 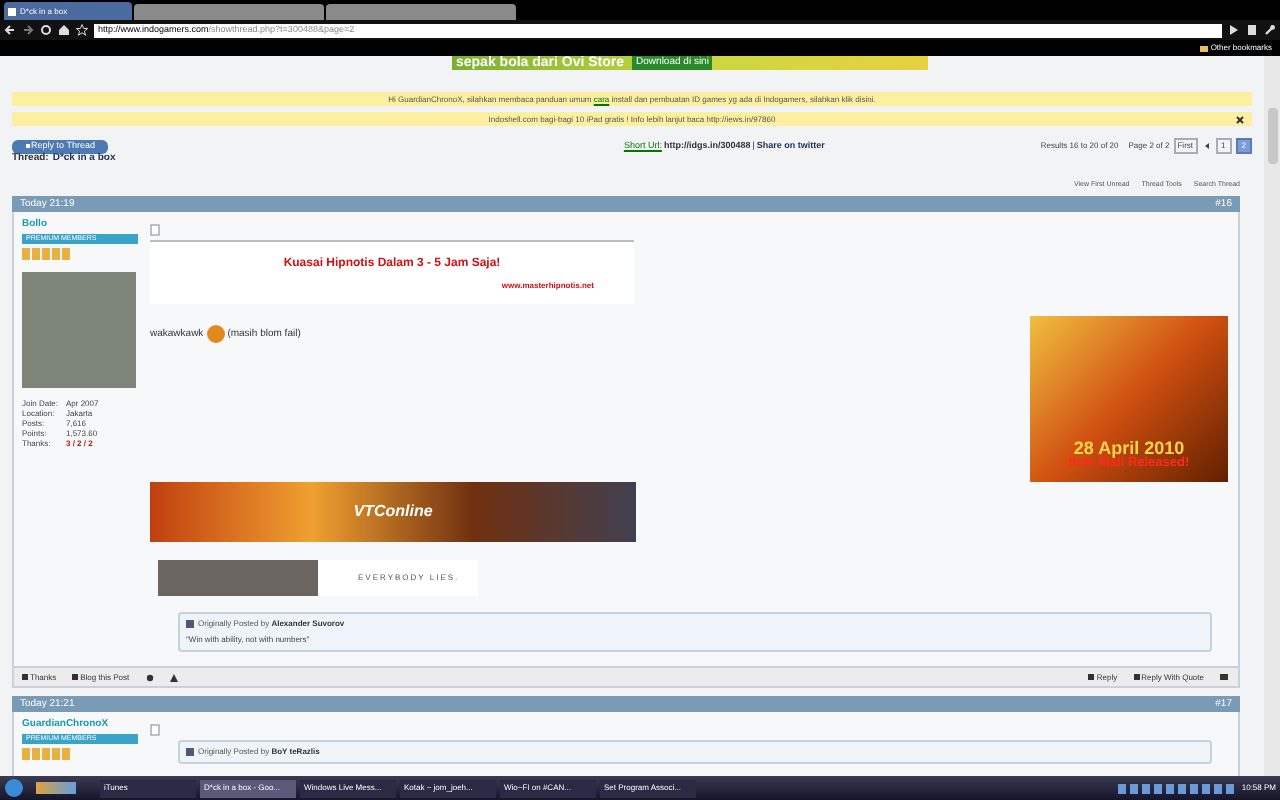 I want to click on avatar-photo-placeholder, so click(x=79, y=330).